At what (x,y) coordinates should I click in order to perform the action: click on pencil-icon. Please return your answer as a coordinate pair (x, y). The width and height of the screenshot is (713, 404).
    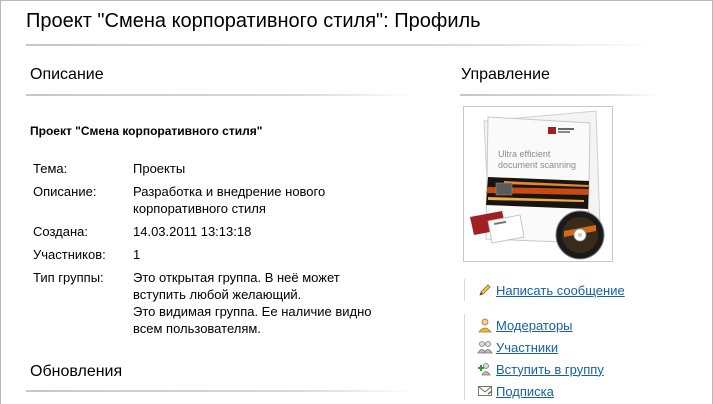
    Looking at the image, I should click on (485, 290).